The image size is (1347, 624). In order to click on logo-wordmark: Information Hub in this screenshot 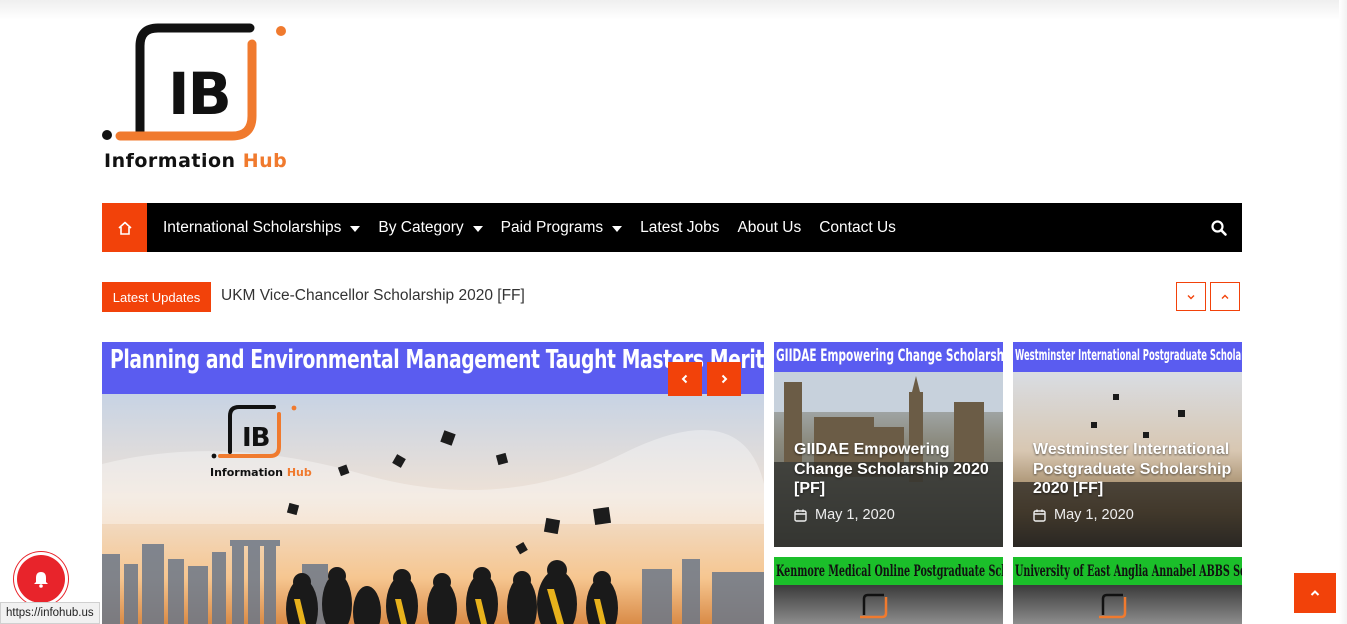, I will do `click(195, 161)`.